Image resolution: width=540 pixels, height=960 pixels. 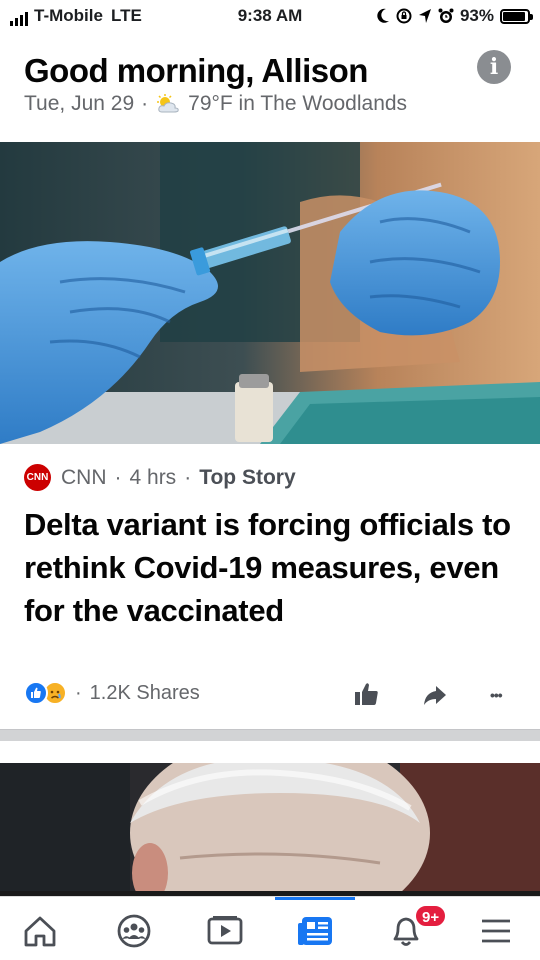 What do you see at coordinates (476, 15) in the screenshot?
I see `battery-percent: 93%` at bounding box center [476, 15].